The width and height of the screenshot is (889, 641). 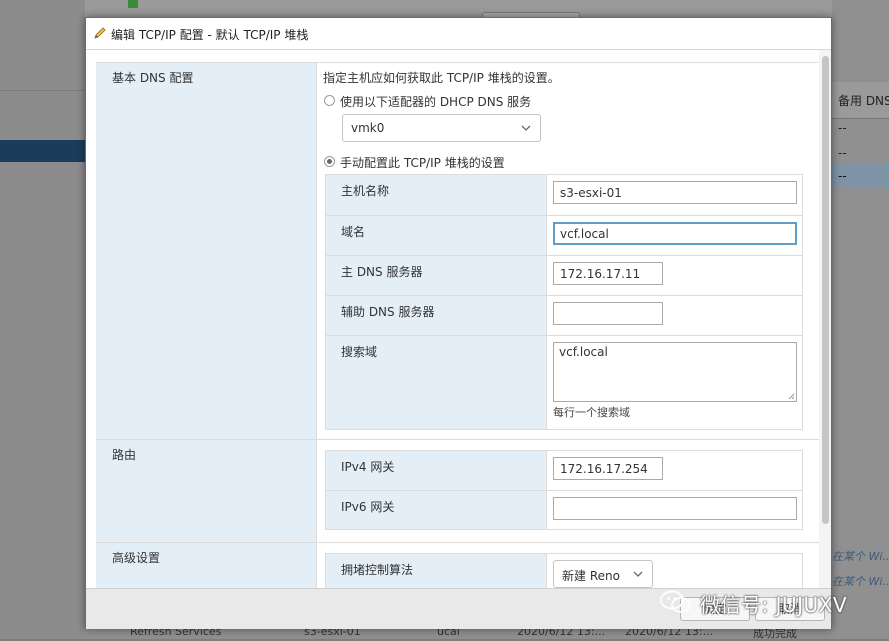 What do you see at coordinates (210, 35) in the screenshot?
I see `dialog-title: 编辑 TCP/IP 配置 - 默认 TCP/IP 堆栈` at bounding box center [210, 35].